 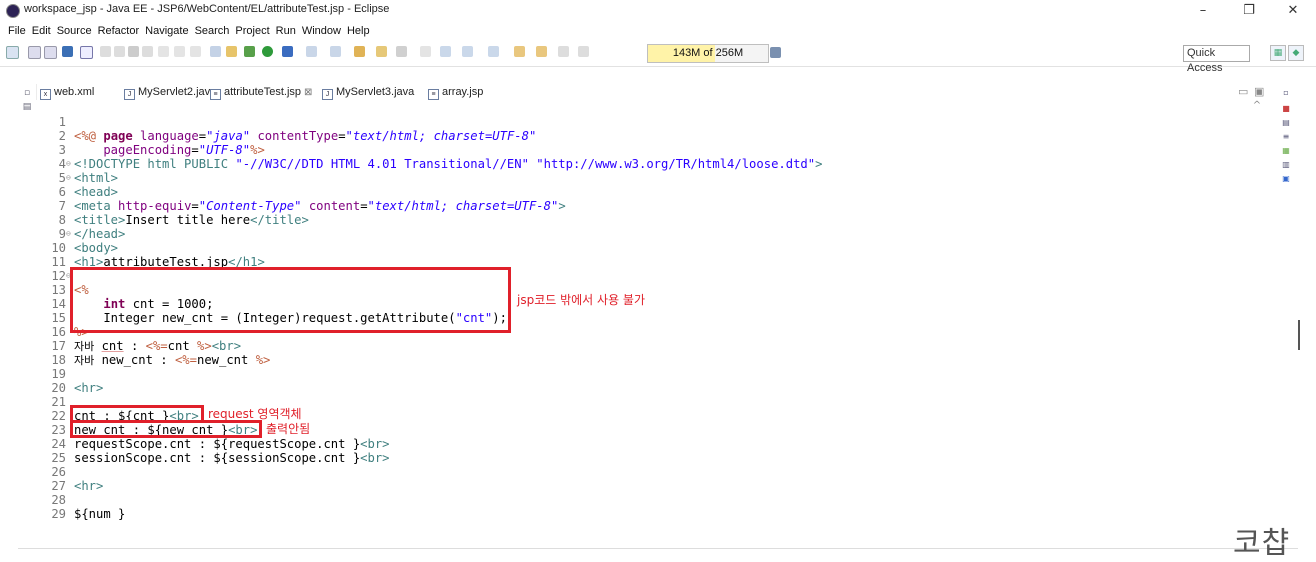 What do you see at coordinates (359, 51) in the screenshot?
I see `open-type-icon` at bounding box center [359, 51].